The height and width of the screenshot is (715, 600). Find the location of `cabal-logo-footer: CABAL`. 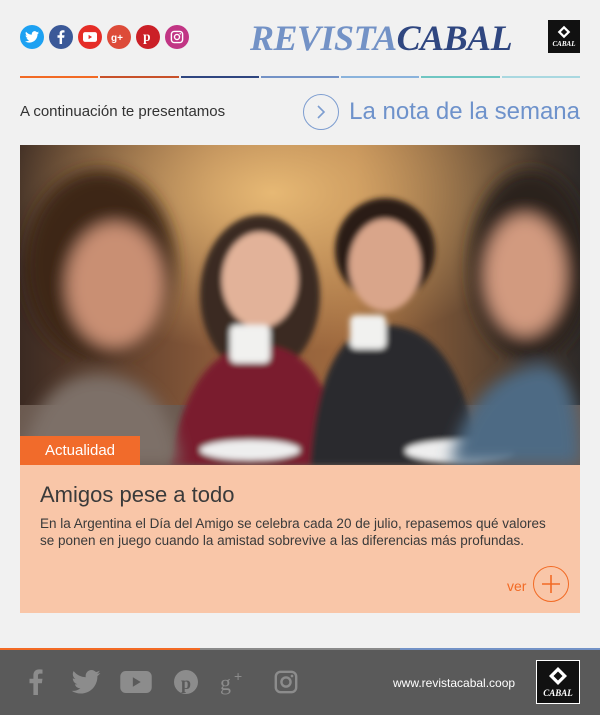

cabal-logo-footer: CABAL is located at coordinates (558, 682).